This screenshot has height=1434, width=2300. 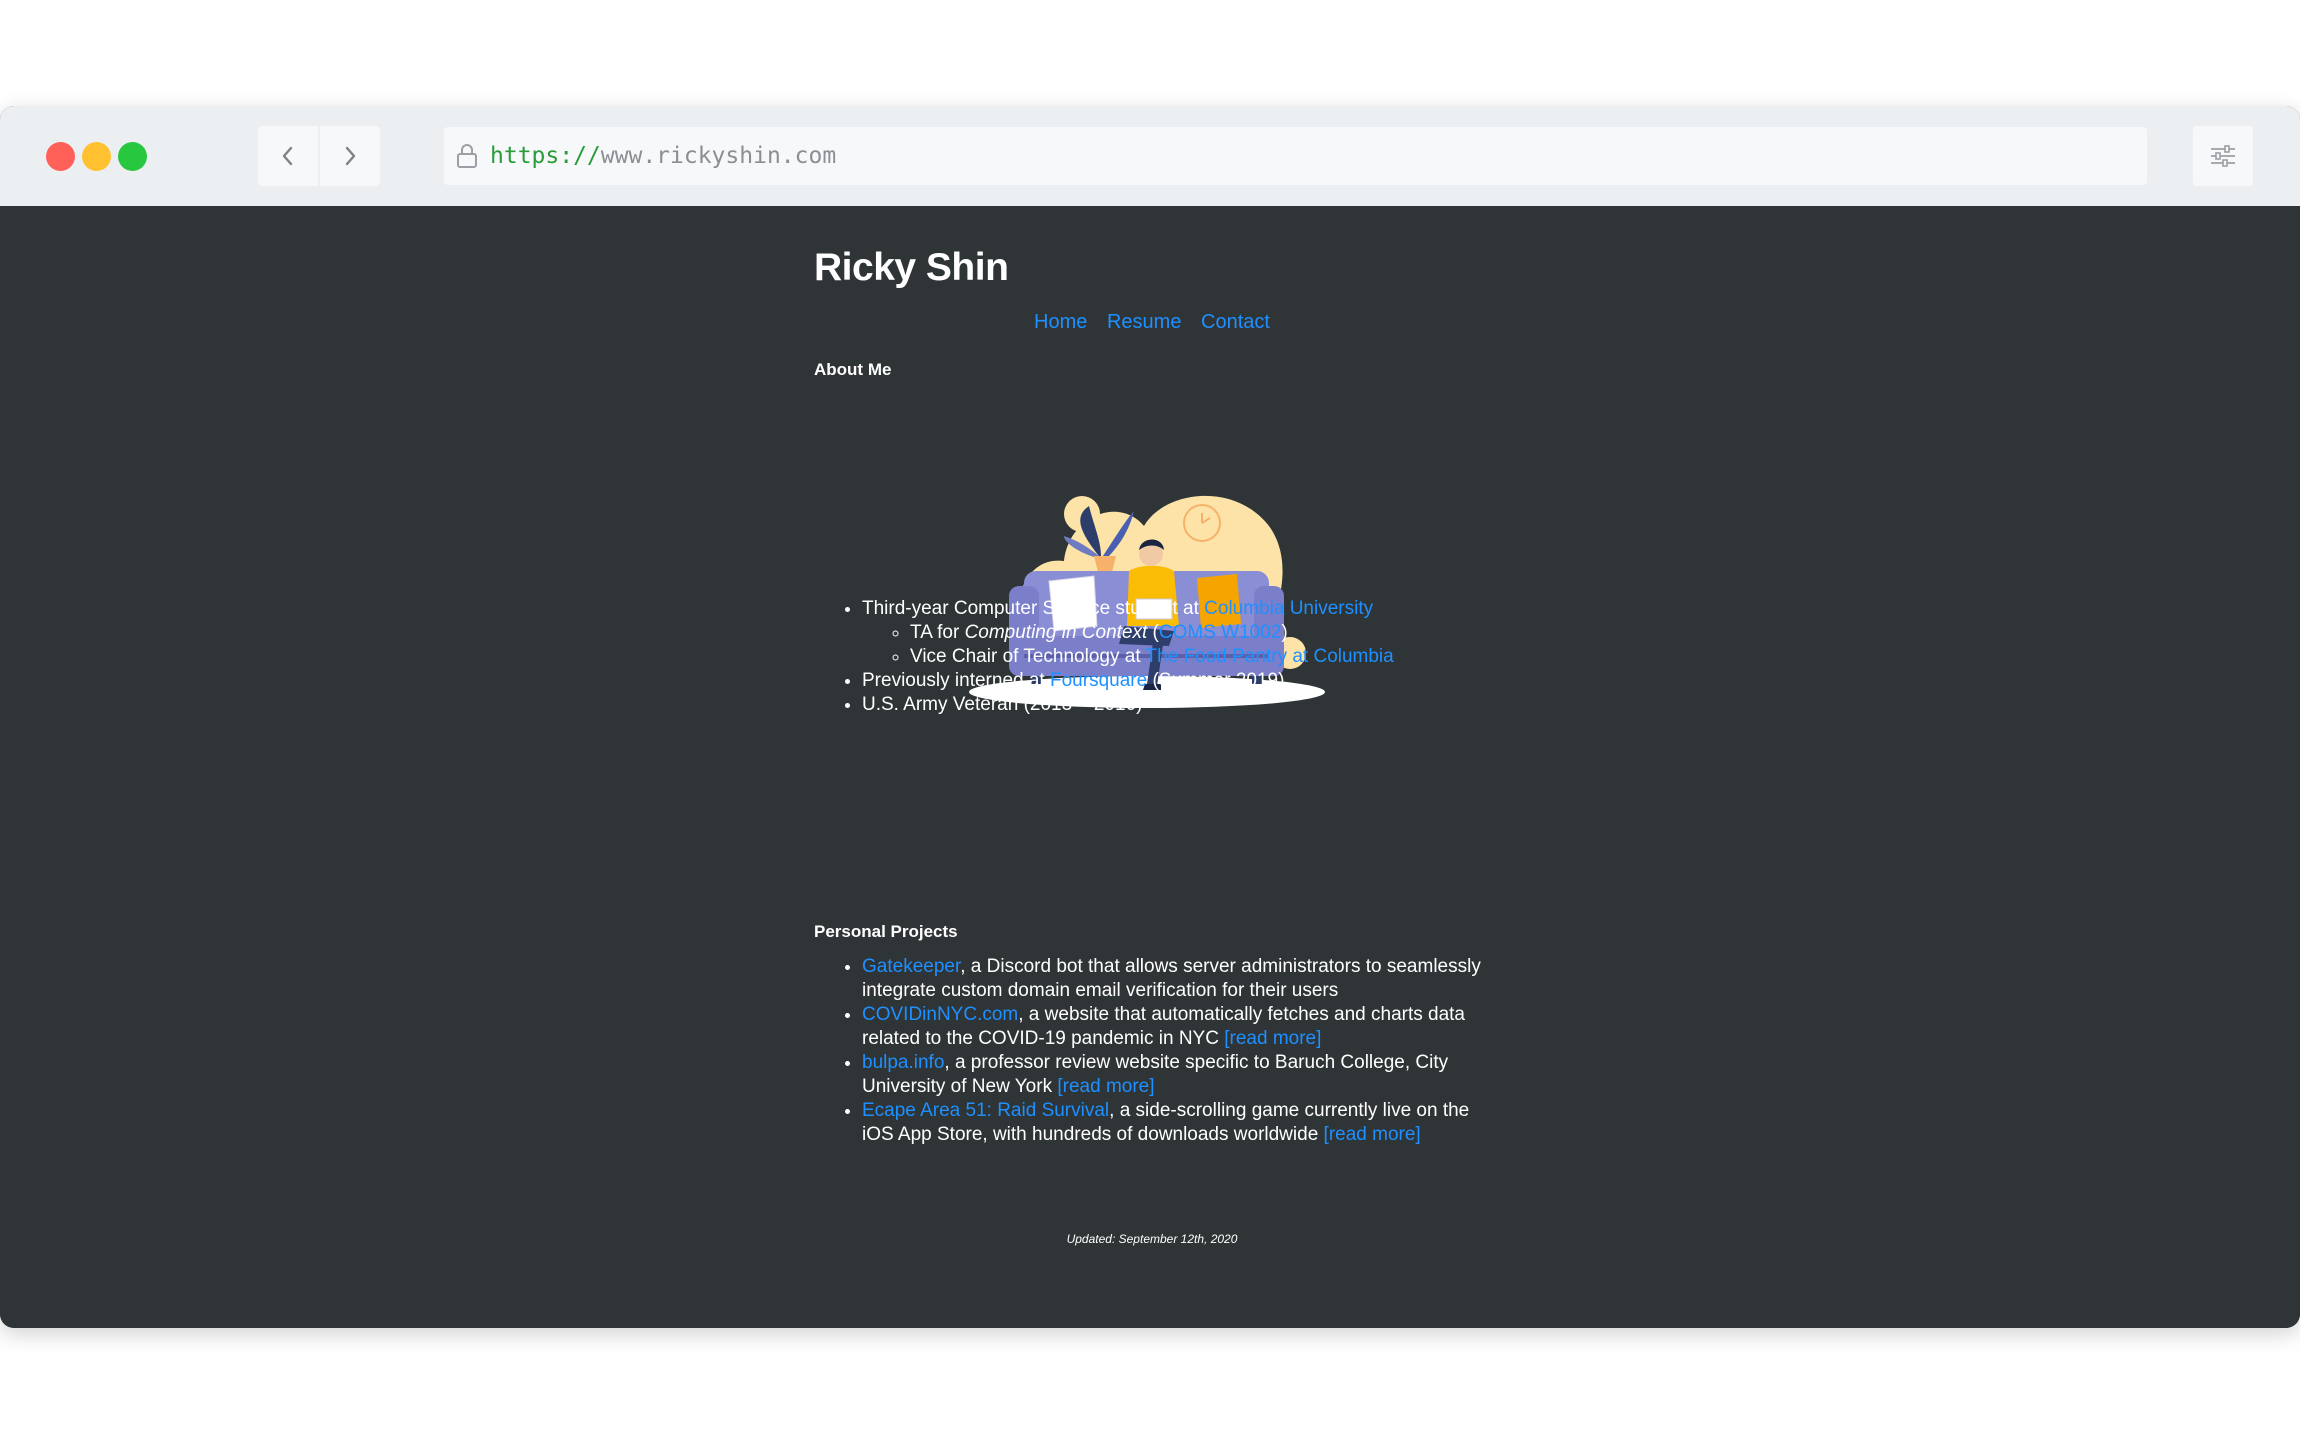 I want to click on bulpa-link: bulpa.info, so click(x=903, y=1062).